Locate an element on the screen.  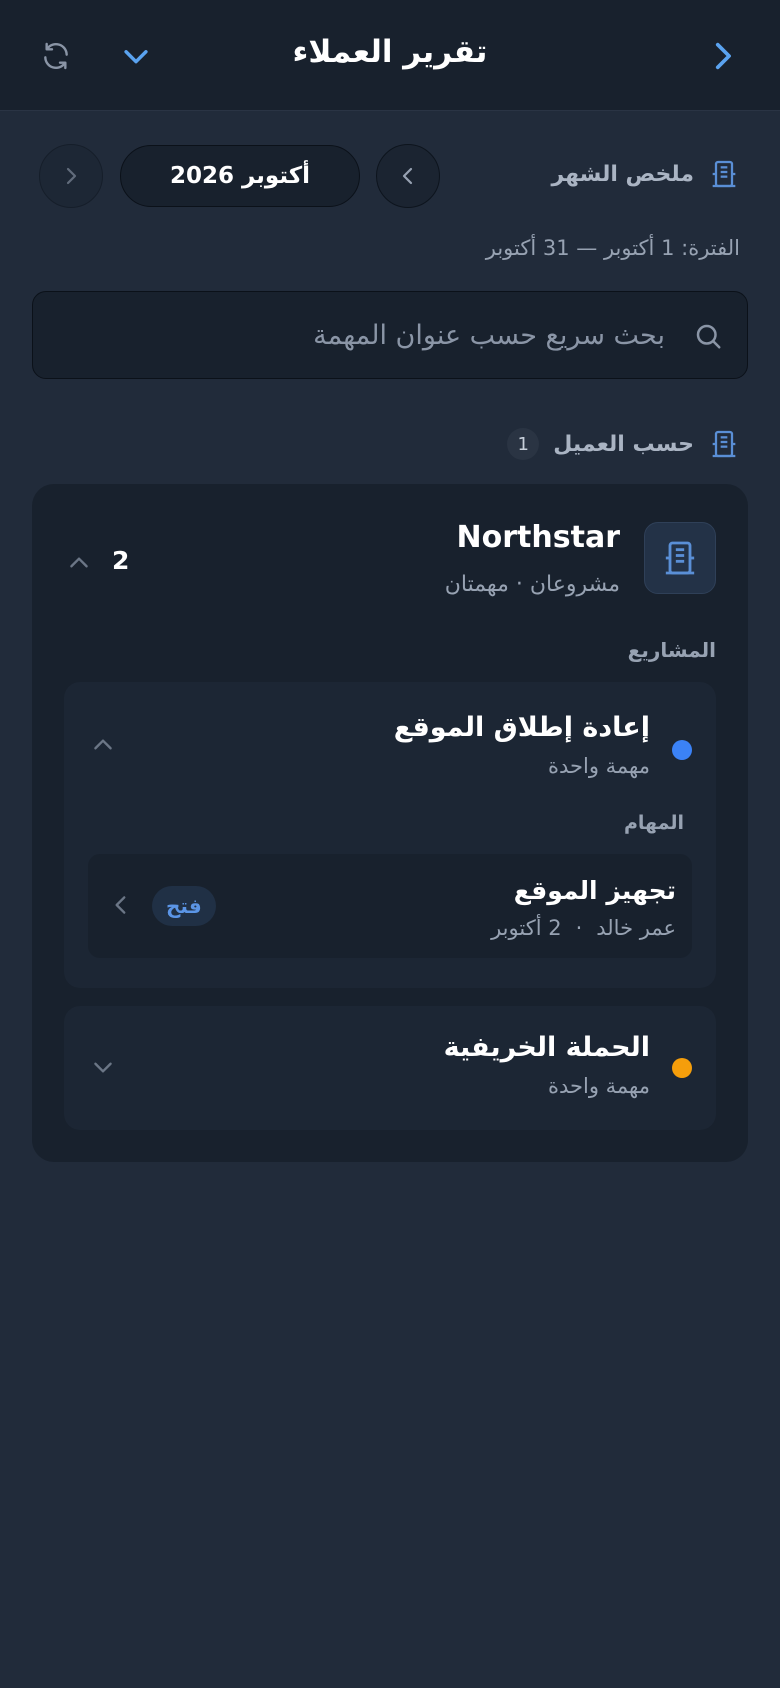
month-summary-text: ملخص الشهر is located at coordinates (622, 174).